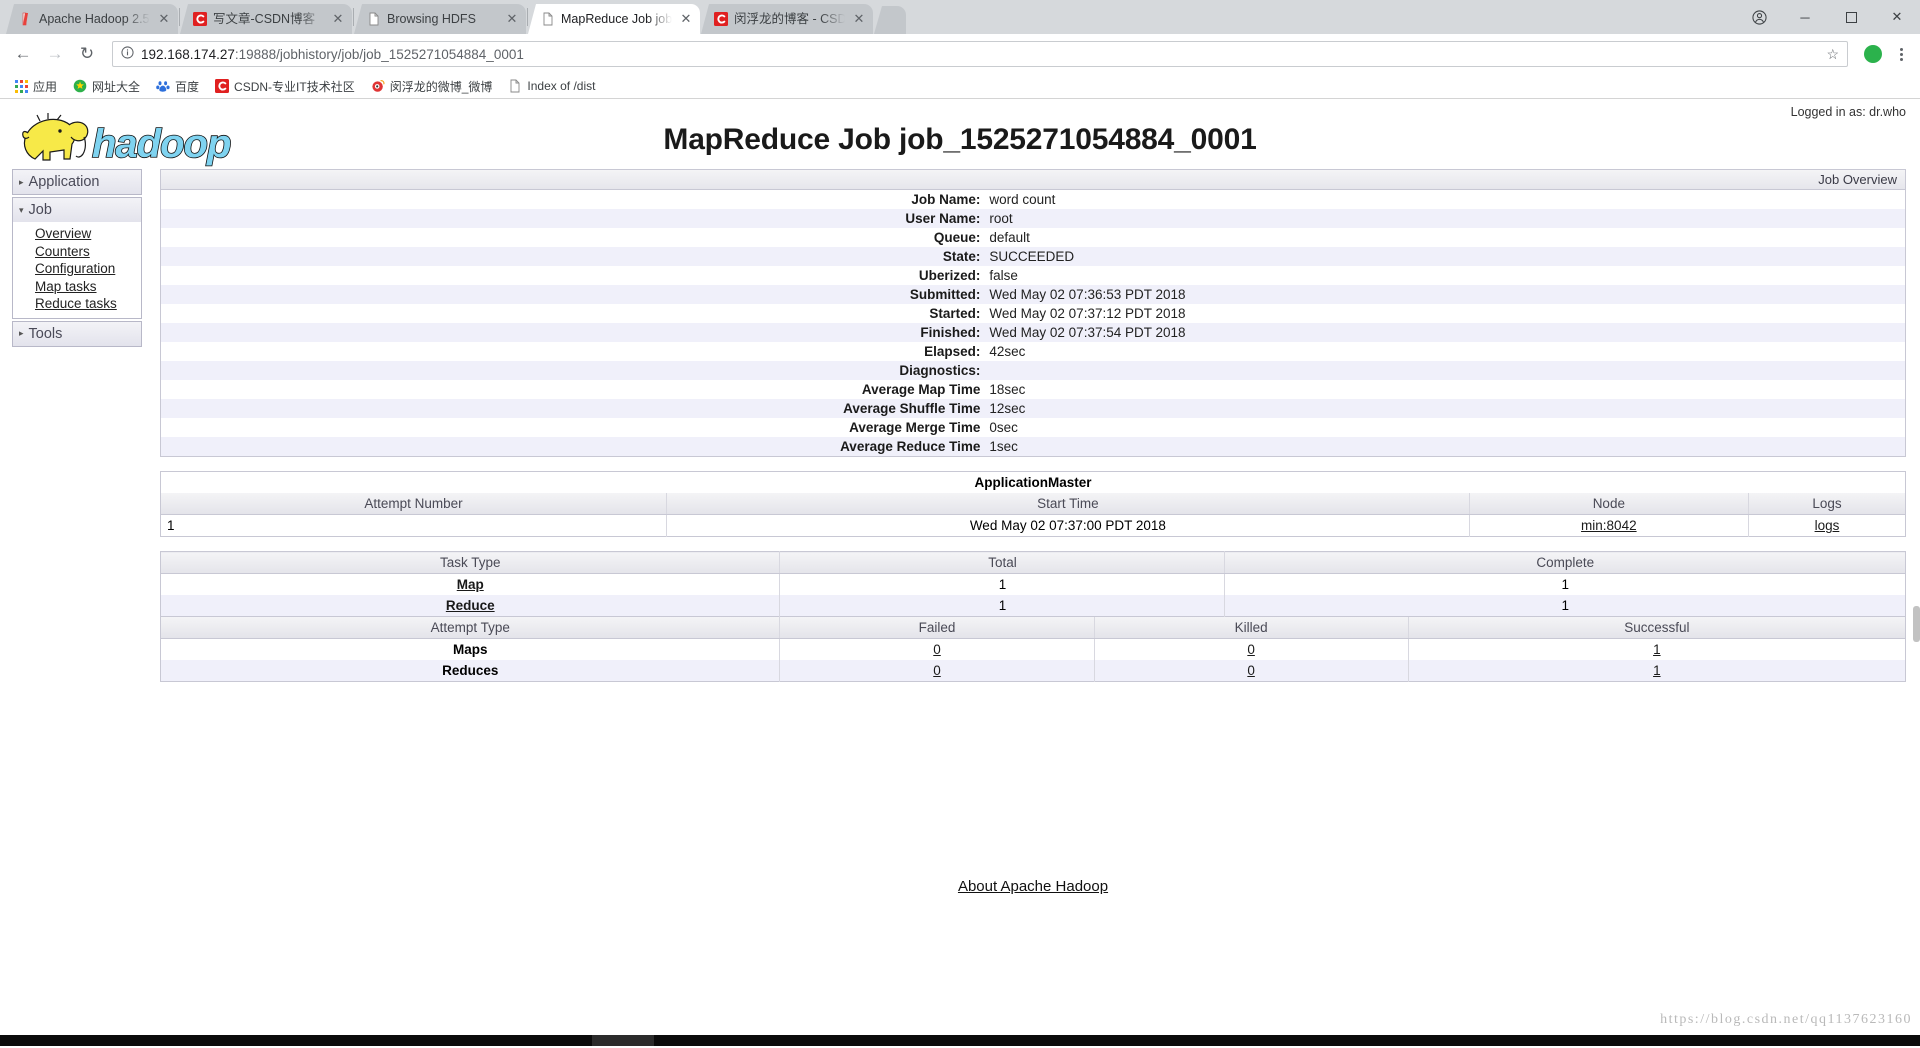  Describe the element at coordinates (1068, 504) in the screenshot. I see `column-header-start-time: Start Time` at that location.